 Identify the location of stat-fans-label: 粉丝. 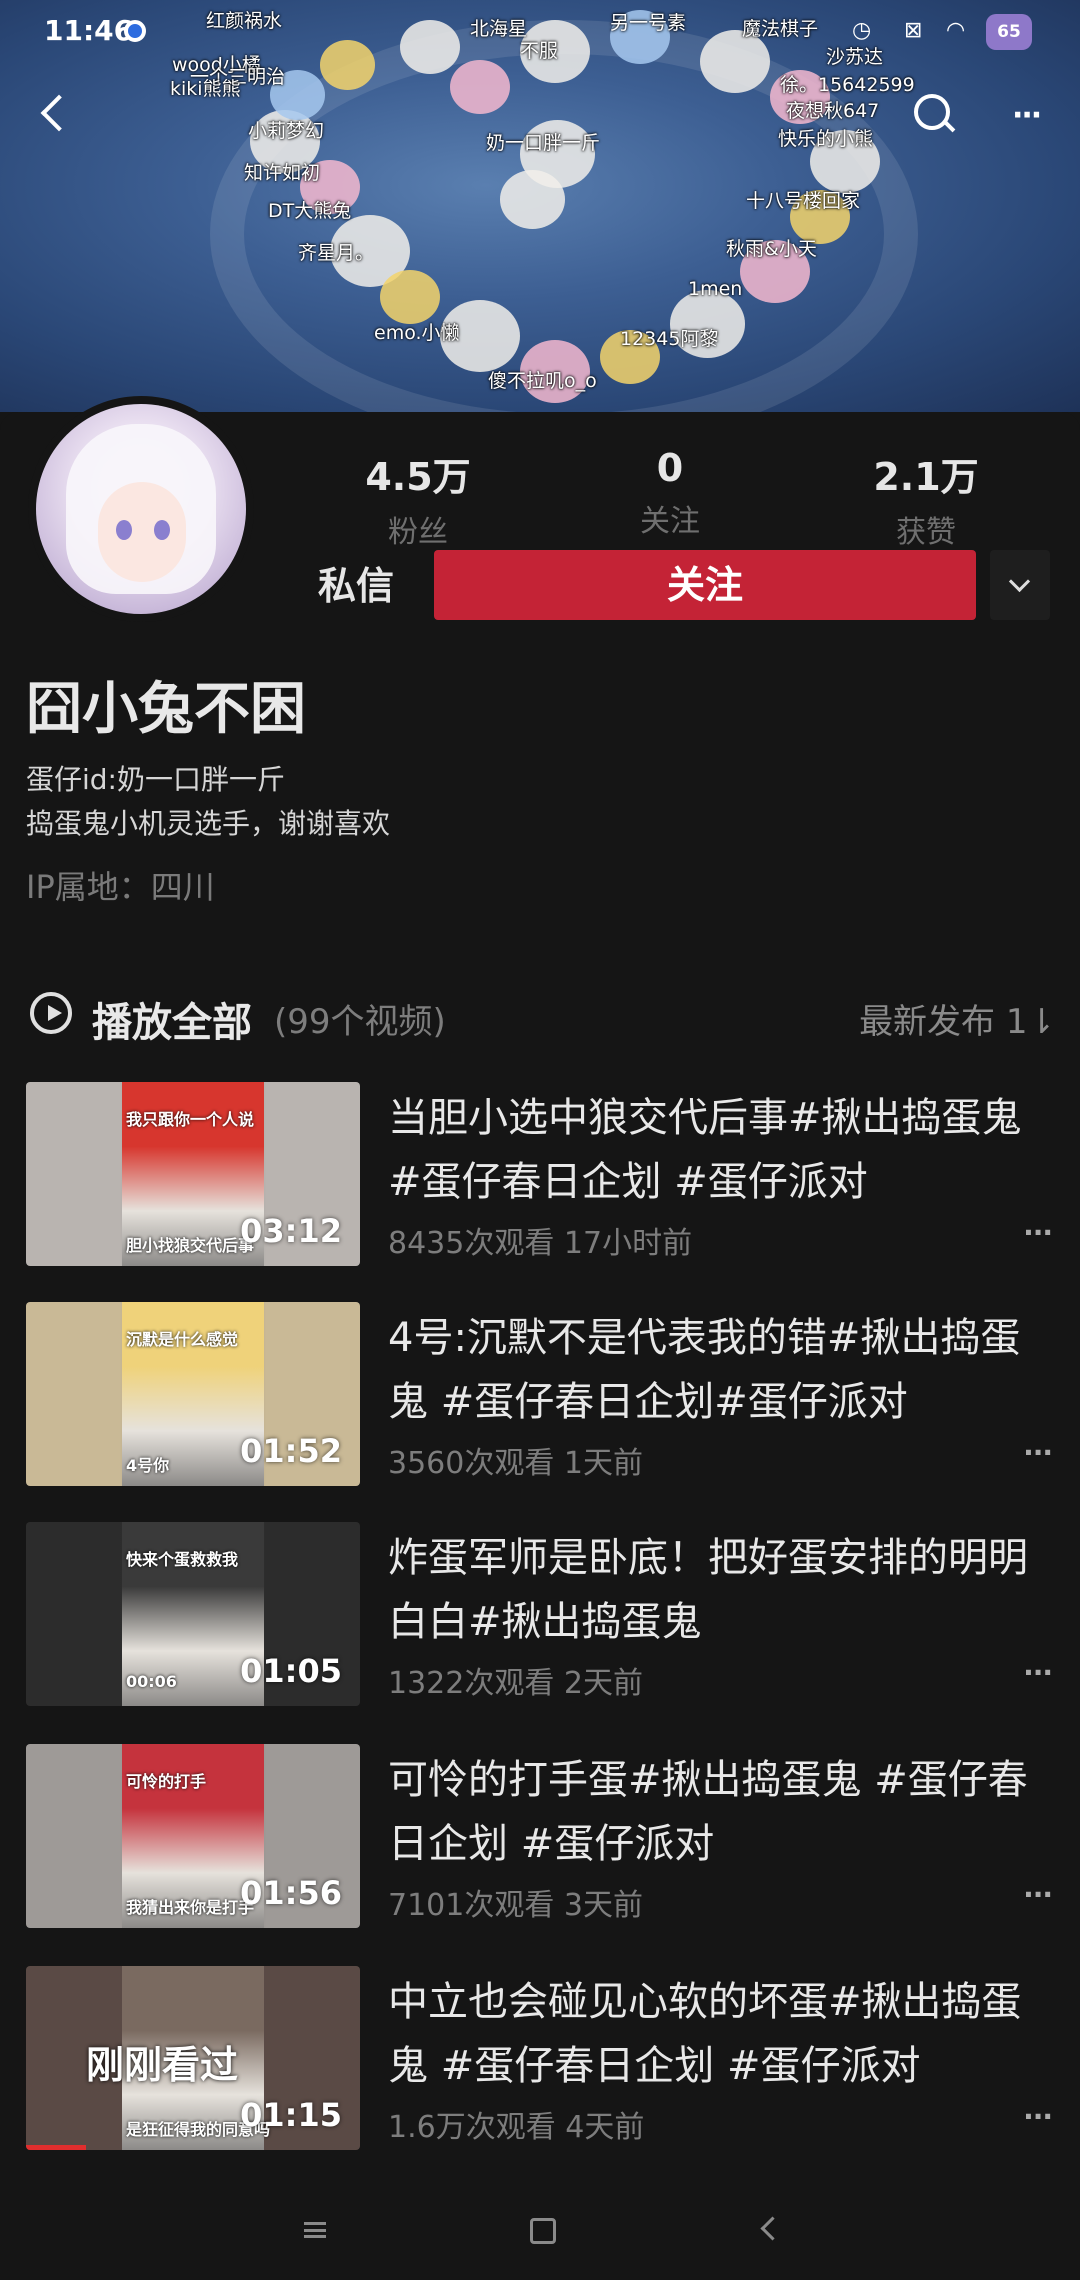
(418, 532).